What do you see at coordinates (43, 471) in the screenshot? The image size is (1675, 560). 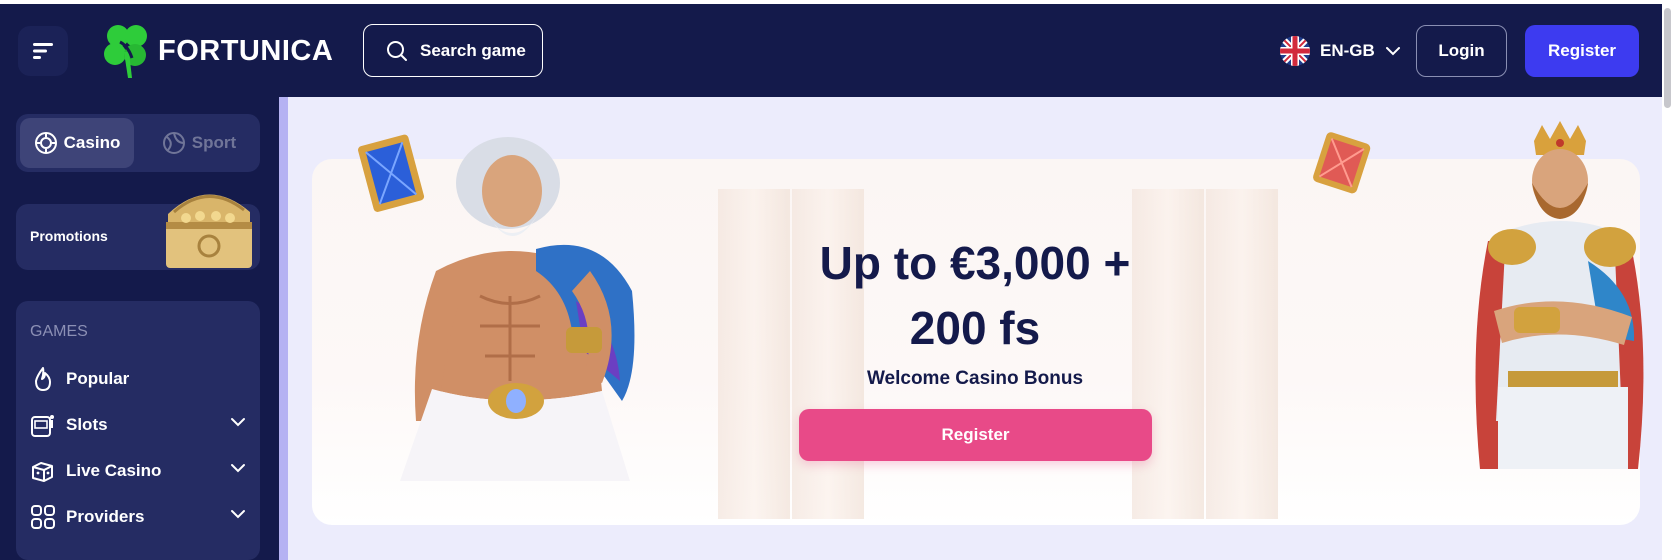 I see `dice-icon` at bounding box center [43, 471].